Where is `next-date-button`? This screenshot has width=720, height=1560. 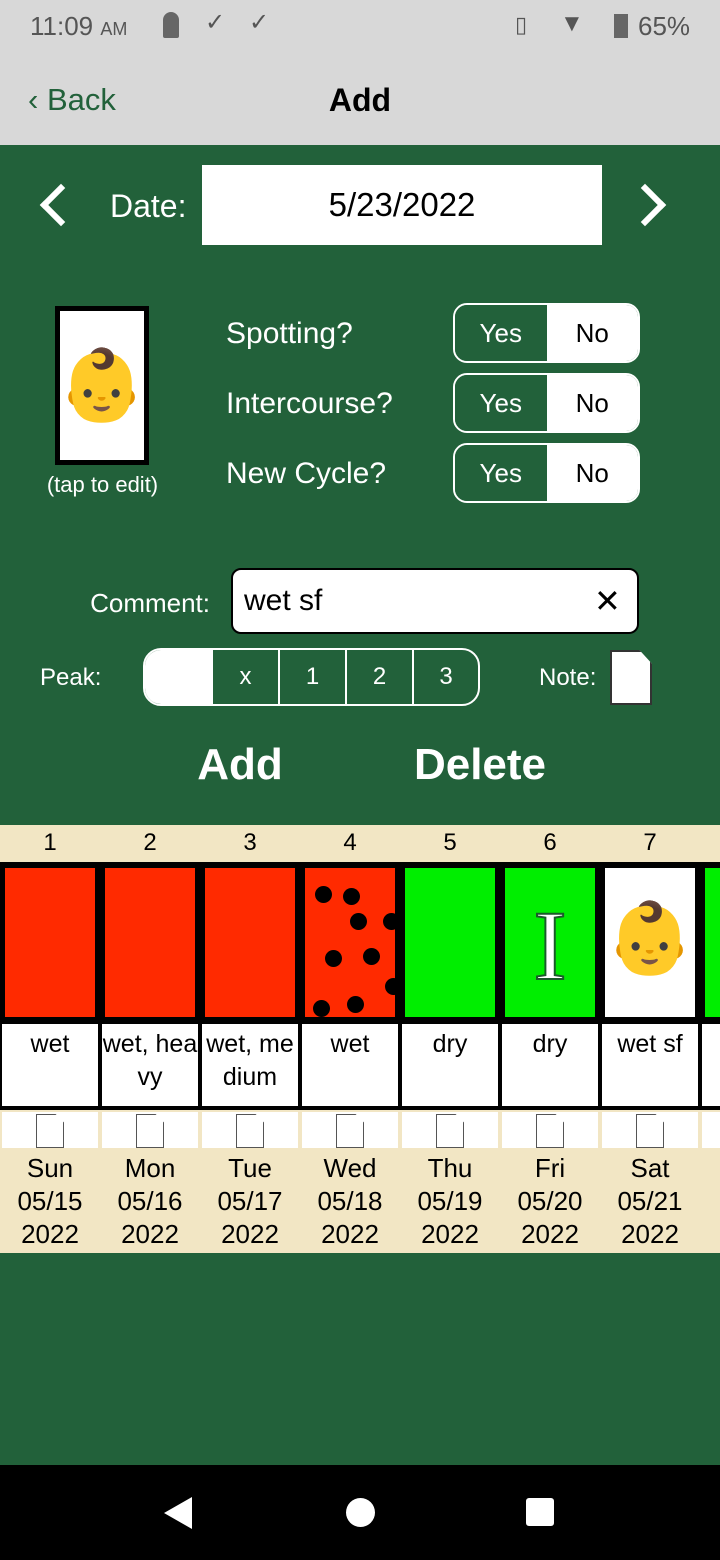 next-date-button is located at coordinates (645, 205).